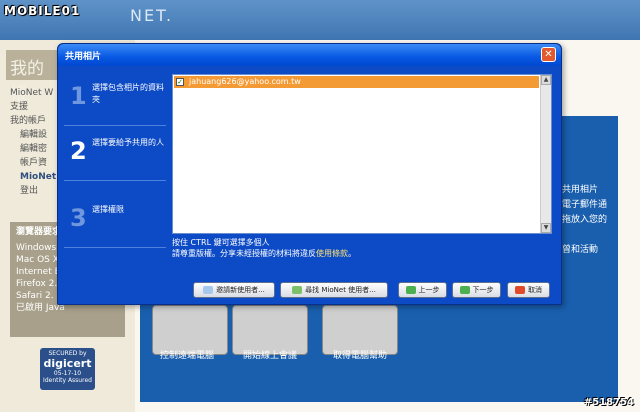 This screenshot has height=412, width=640. Describe the element at coordinates (152, 15) in the screenshot. I see `brand-logo: NET.` at that location.